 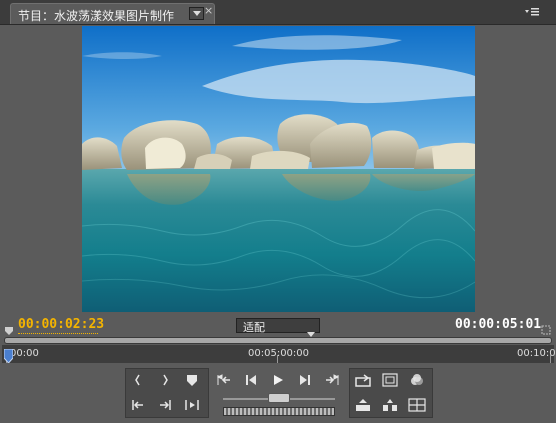 I want to click on chevron-down-icon, so click(x=196, y=13).